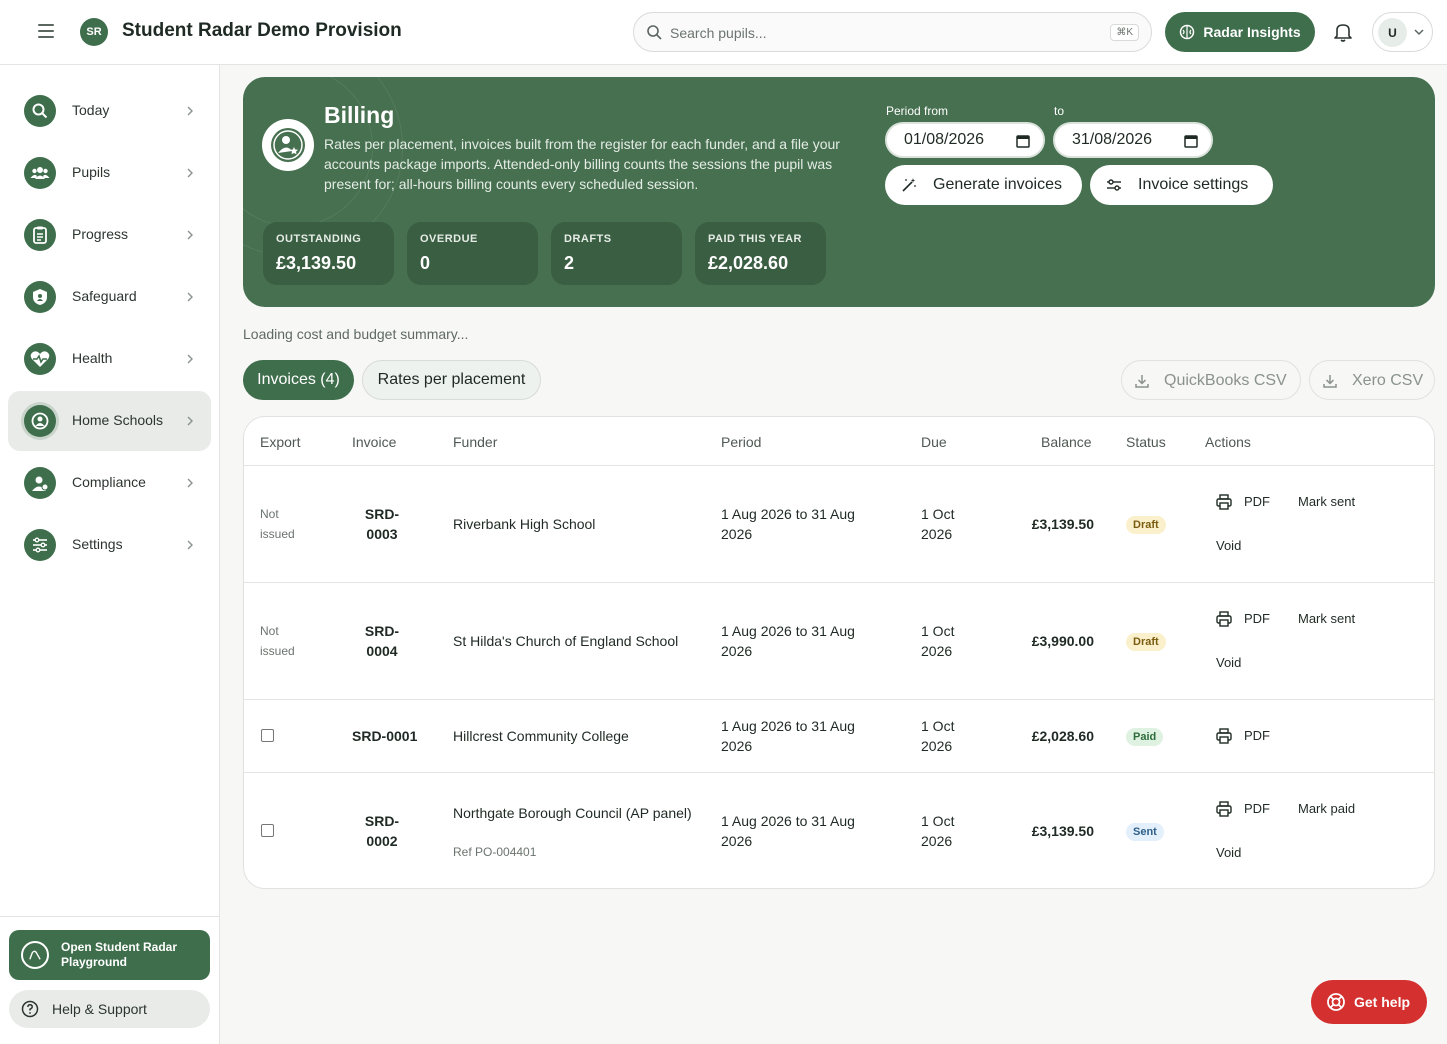 The image size is (1447, 1044). Describe the element at coordinates (382, 524) in the screenshot. I see `invoice-number: SRD-0003` at that location.